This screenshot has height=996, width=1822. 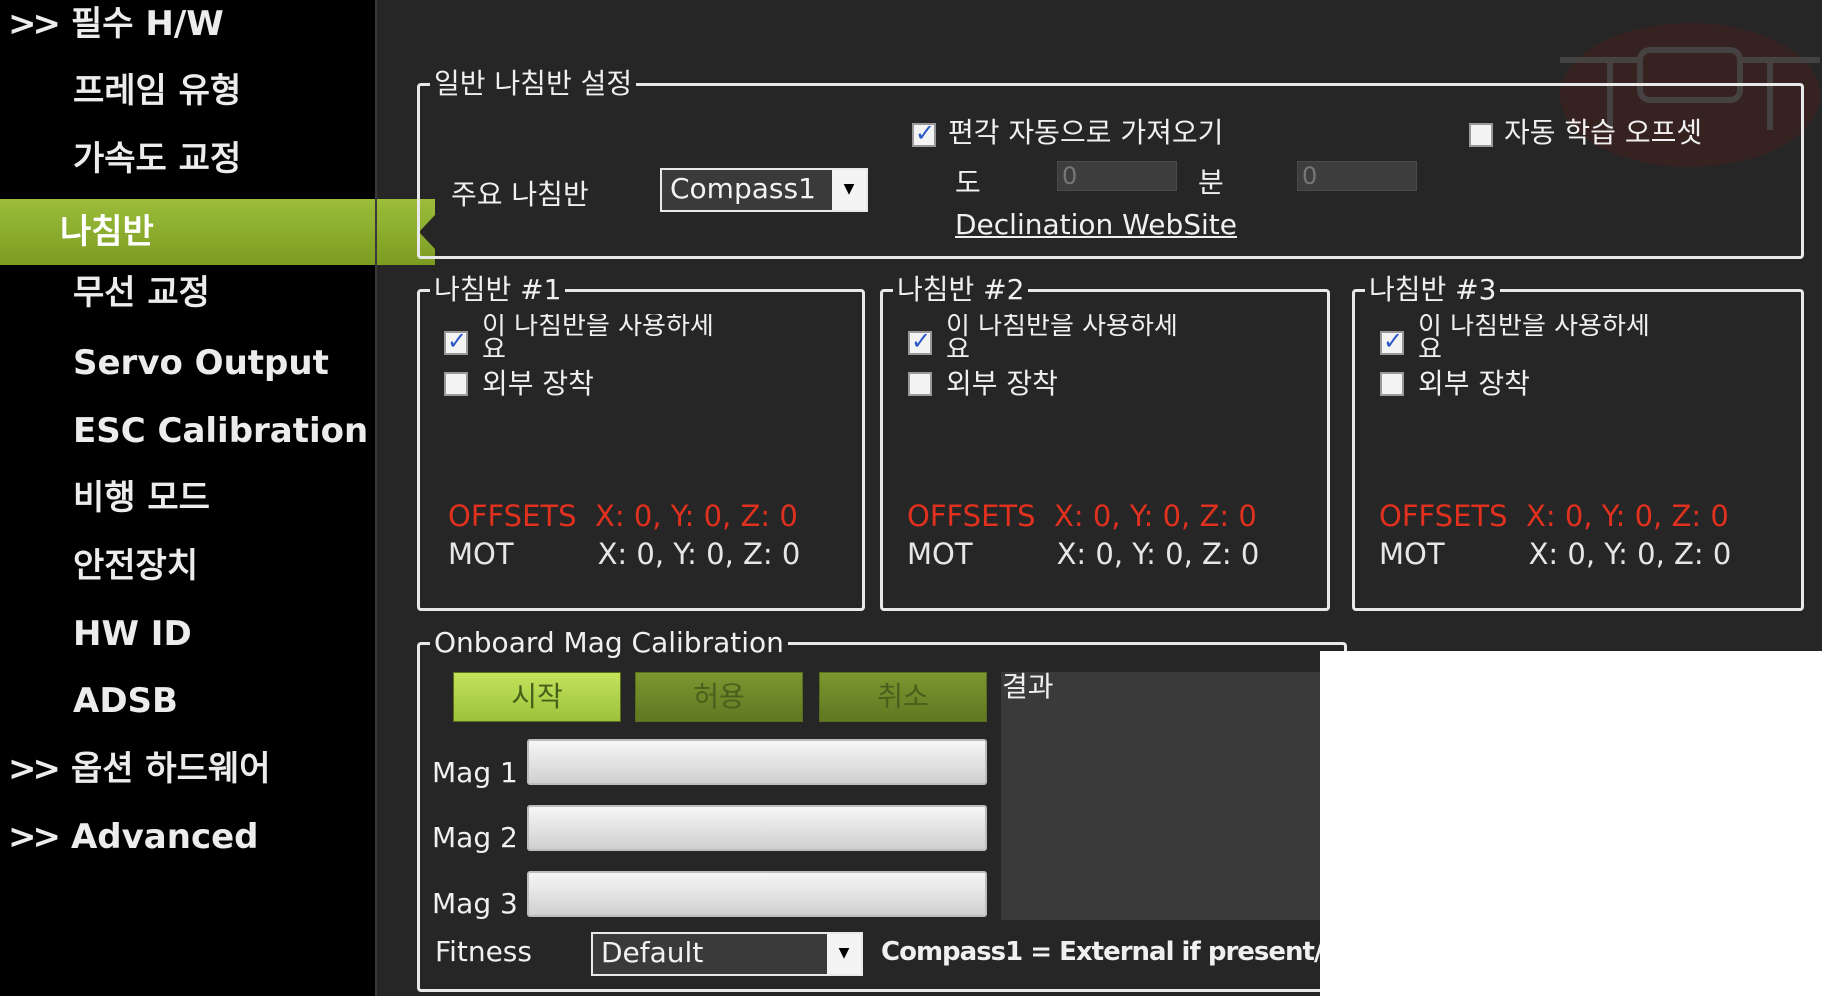 I want to click on compass-2-offsets: OFFSETS X: 0, Y: 0, Z: 0, so click(x=1082, y=516).